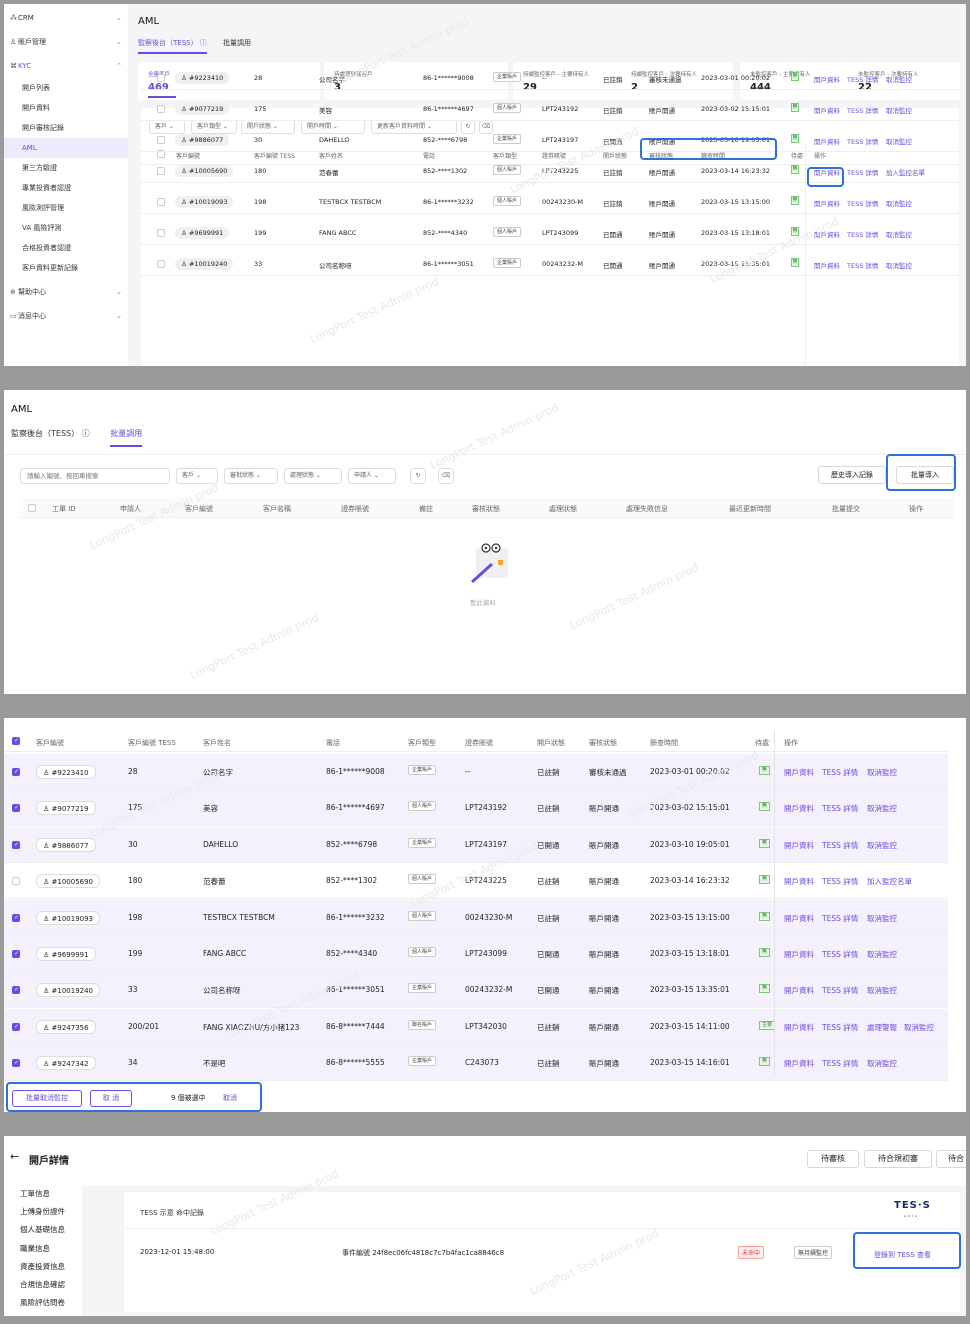 The image size is (970, 1324). I want to click on filter-dropdown: 審批狀態 ⌄, so click(251, 476).